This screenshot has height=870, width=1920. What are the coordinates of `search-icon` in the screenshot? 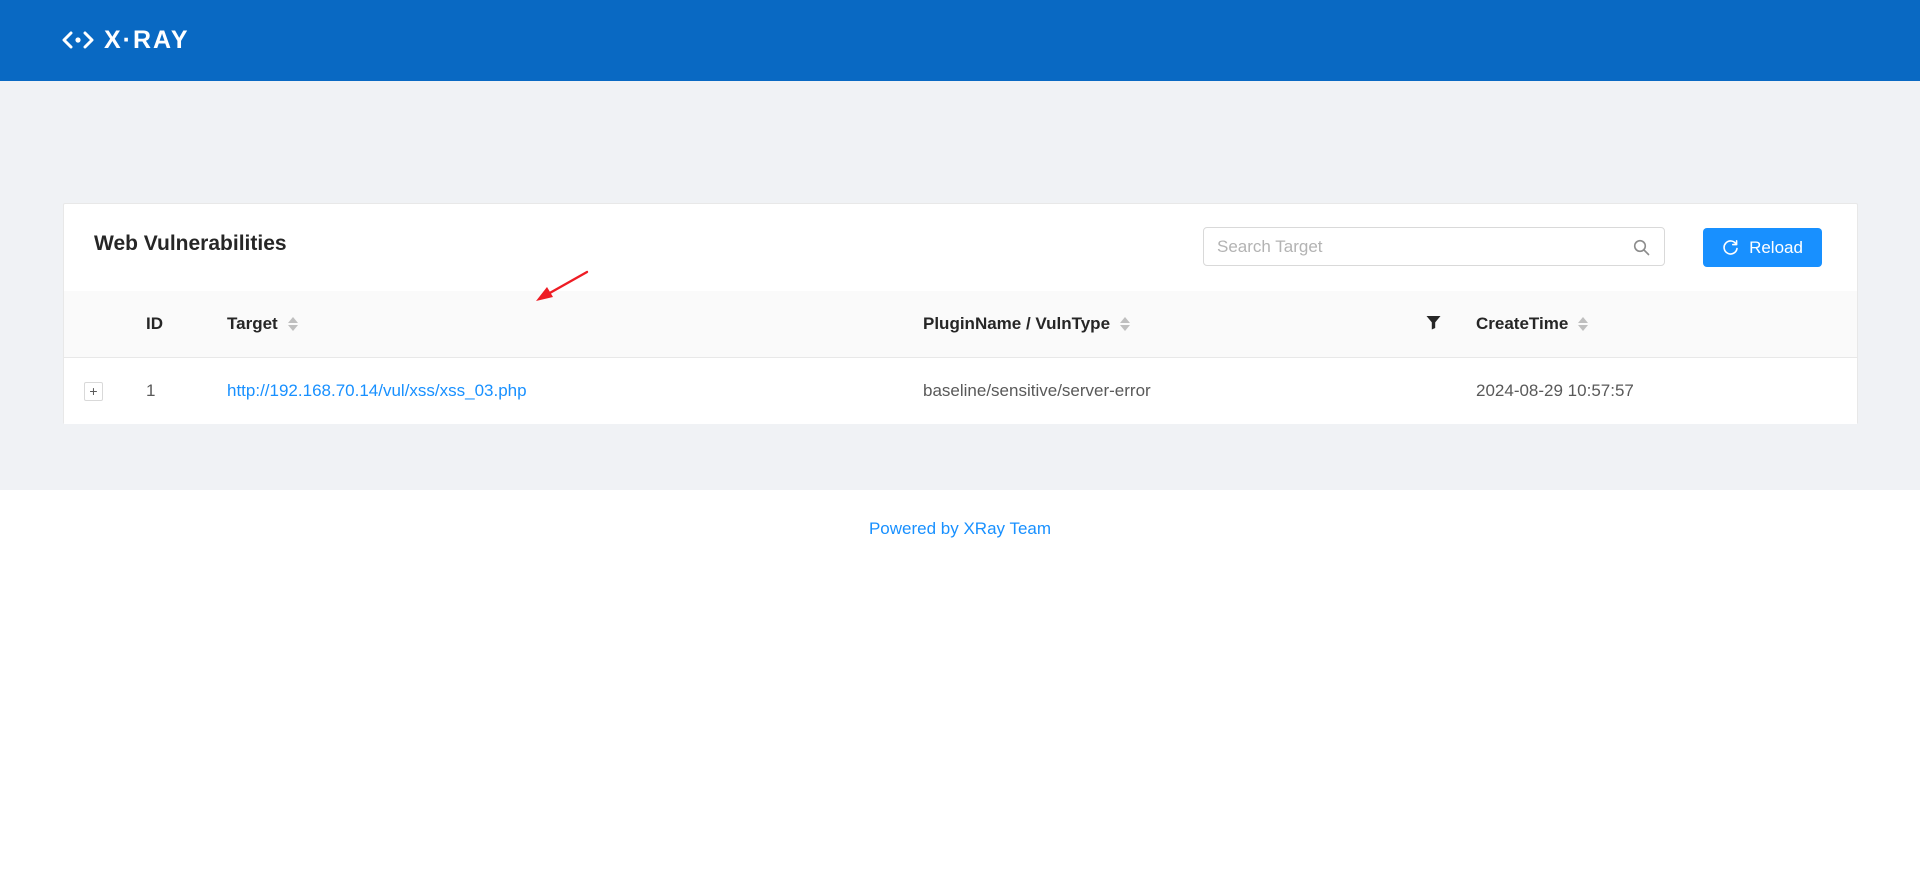 It's located at (1641, 247).